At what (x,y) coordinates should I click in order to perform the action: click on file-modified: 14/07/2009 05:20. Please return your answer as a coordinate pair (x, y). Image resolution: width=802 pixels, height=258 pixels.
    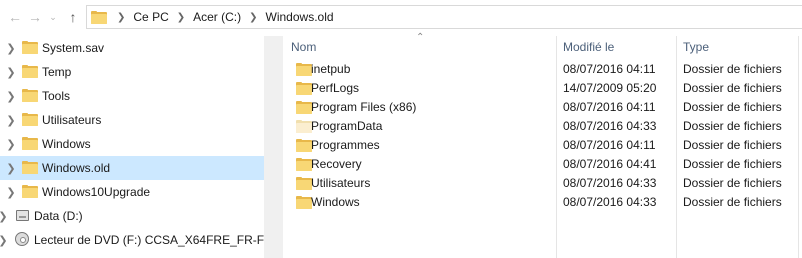
    Looking at the image, I should click on (610, 88).